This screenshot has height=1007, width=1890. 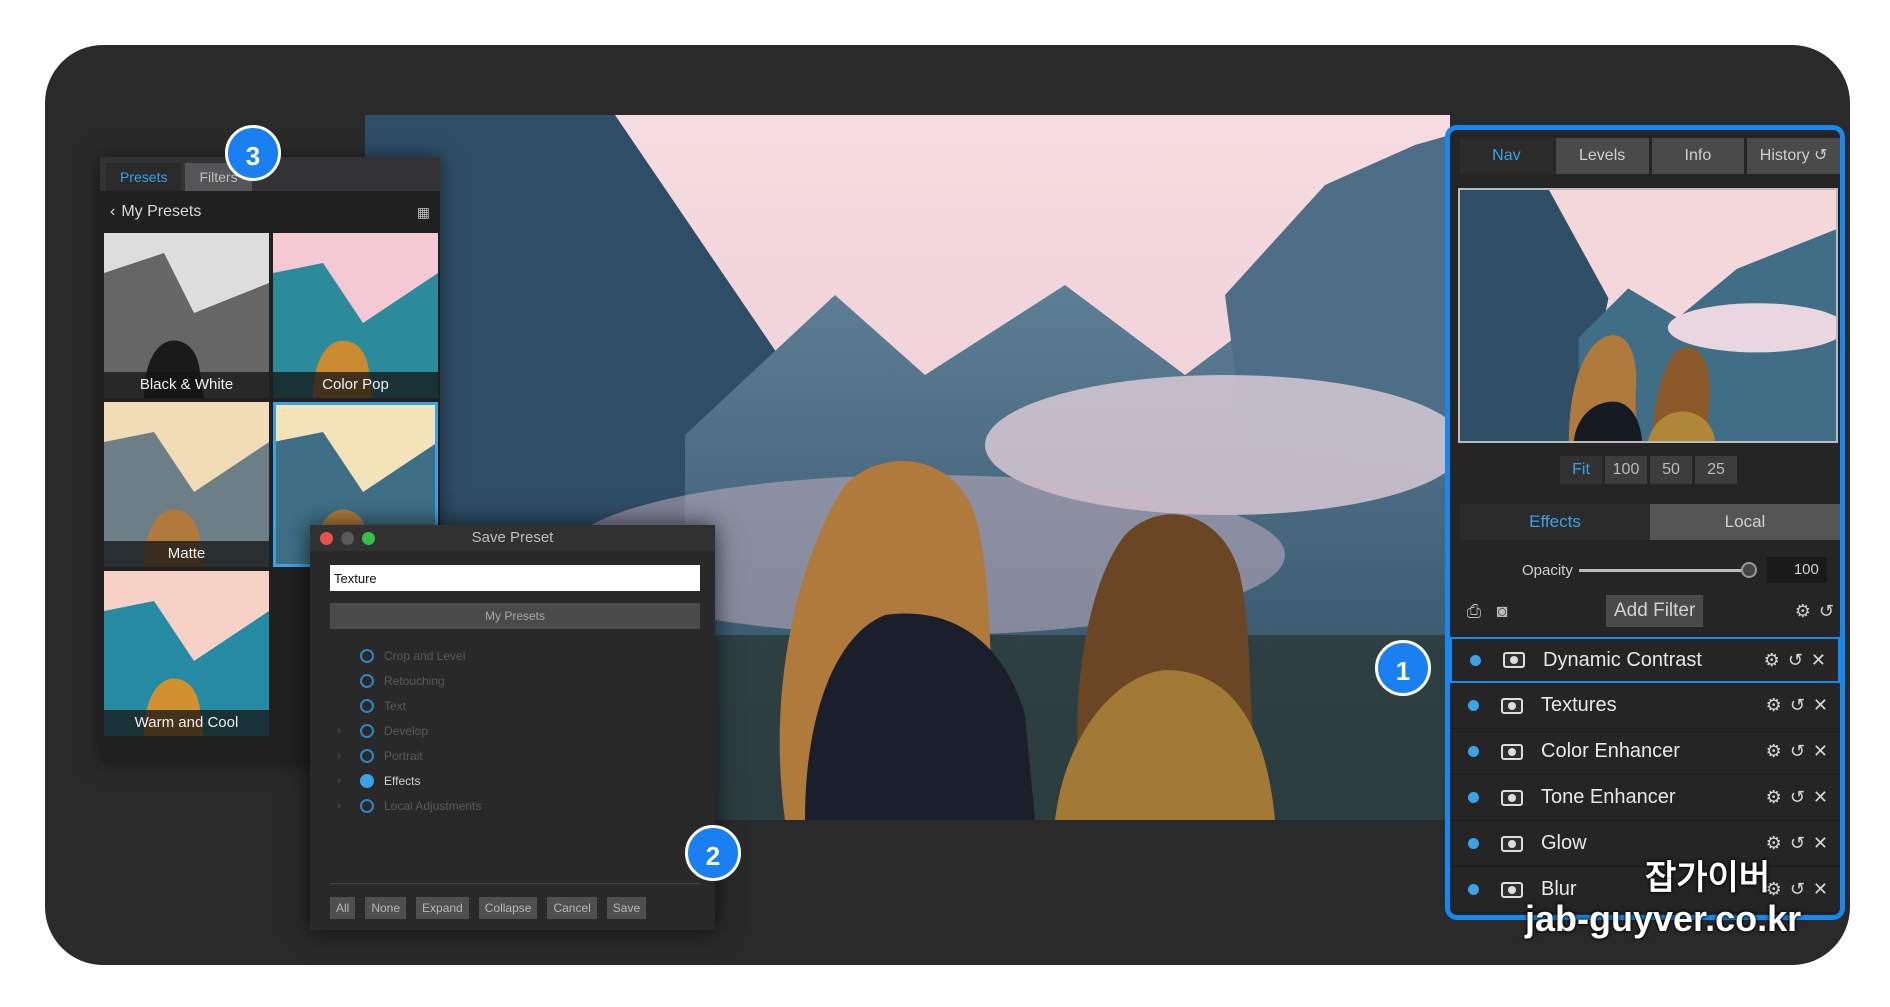 I want to click on mask-icon: ◙, so click(x=1502, y=611).